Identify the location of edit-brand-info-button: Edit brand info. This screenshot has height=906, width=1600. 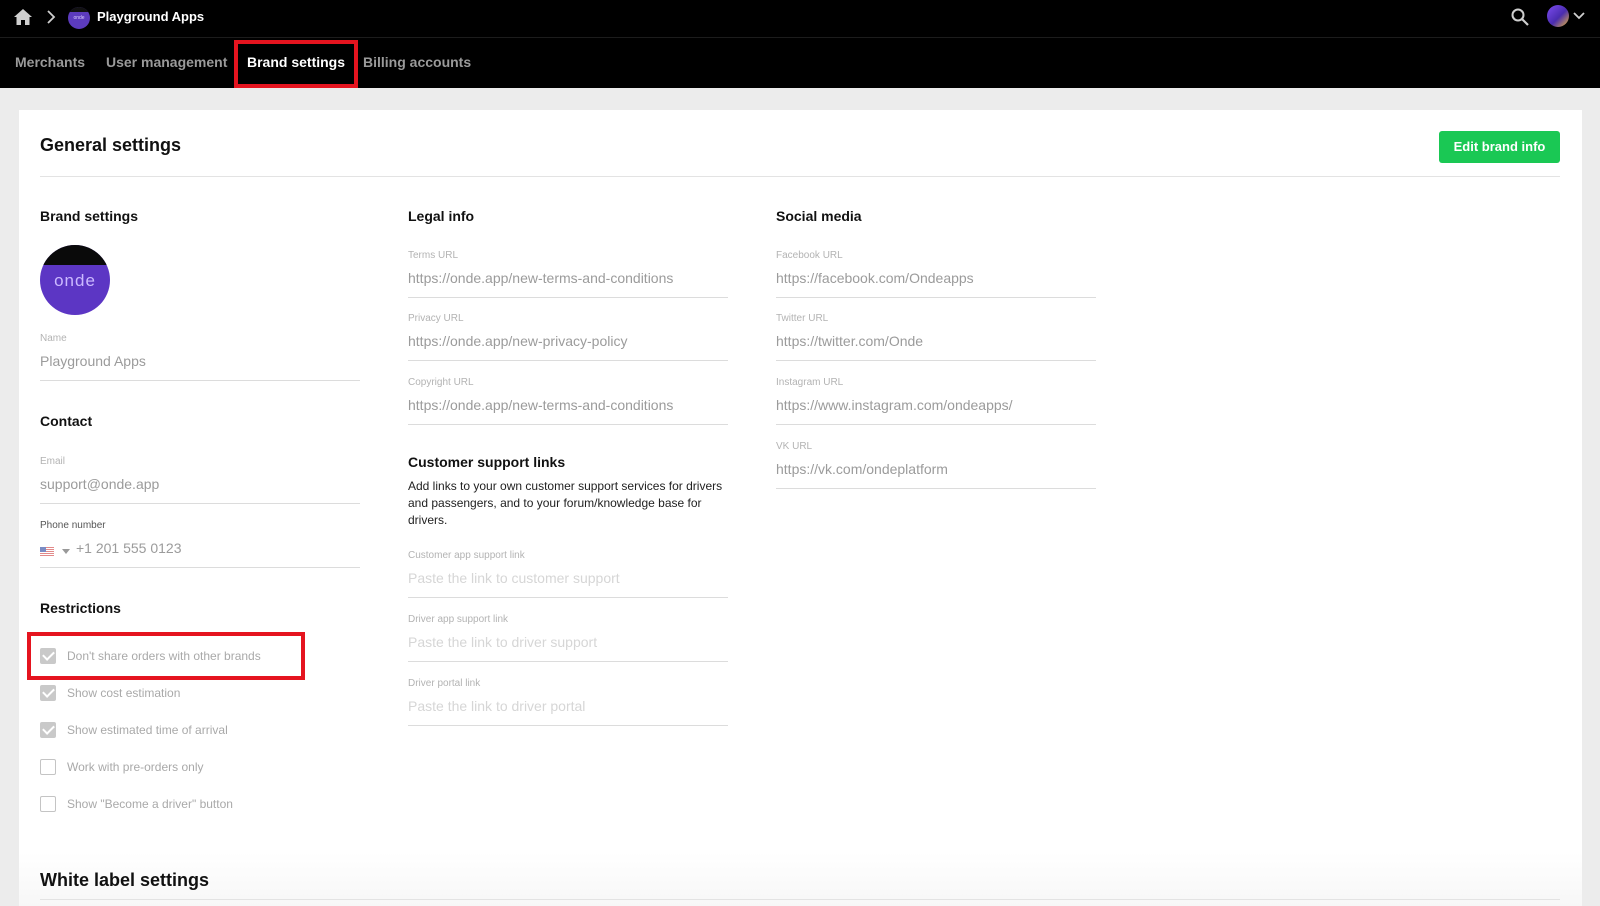
(1499, 147).